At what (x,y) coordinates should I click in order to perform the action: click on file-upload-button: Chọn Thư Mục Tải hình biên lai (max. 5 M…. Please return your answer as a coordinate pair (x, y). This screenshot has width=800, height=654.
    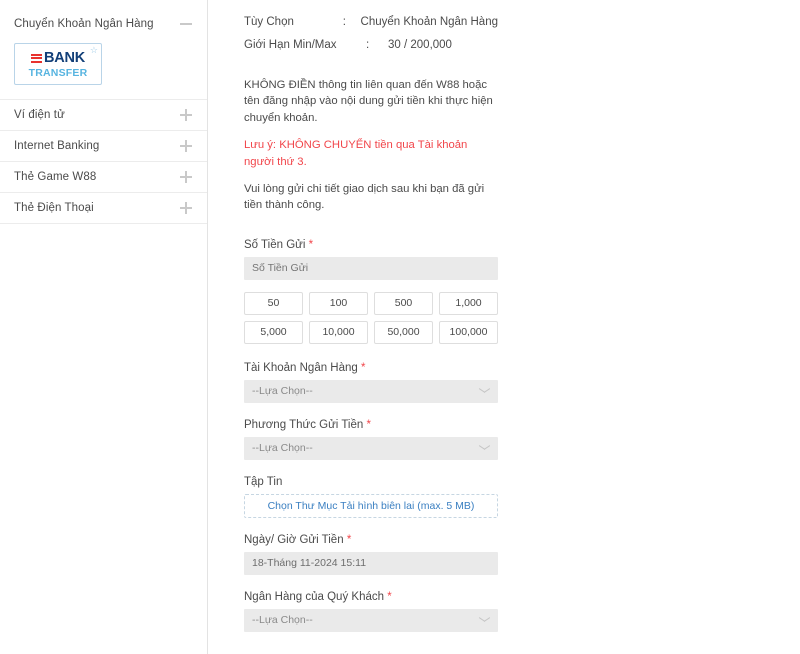
    Looking at the image, I should click on (371, 505).